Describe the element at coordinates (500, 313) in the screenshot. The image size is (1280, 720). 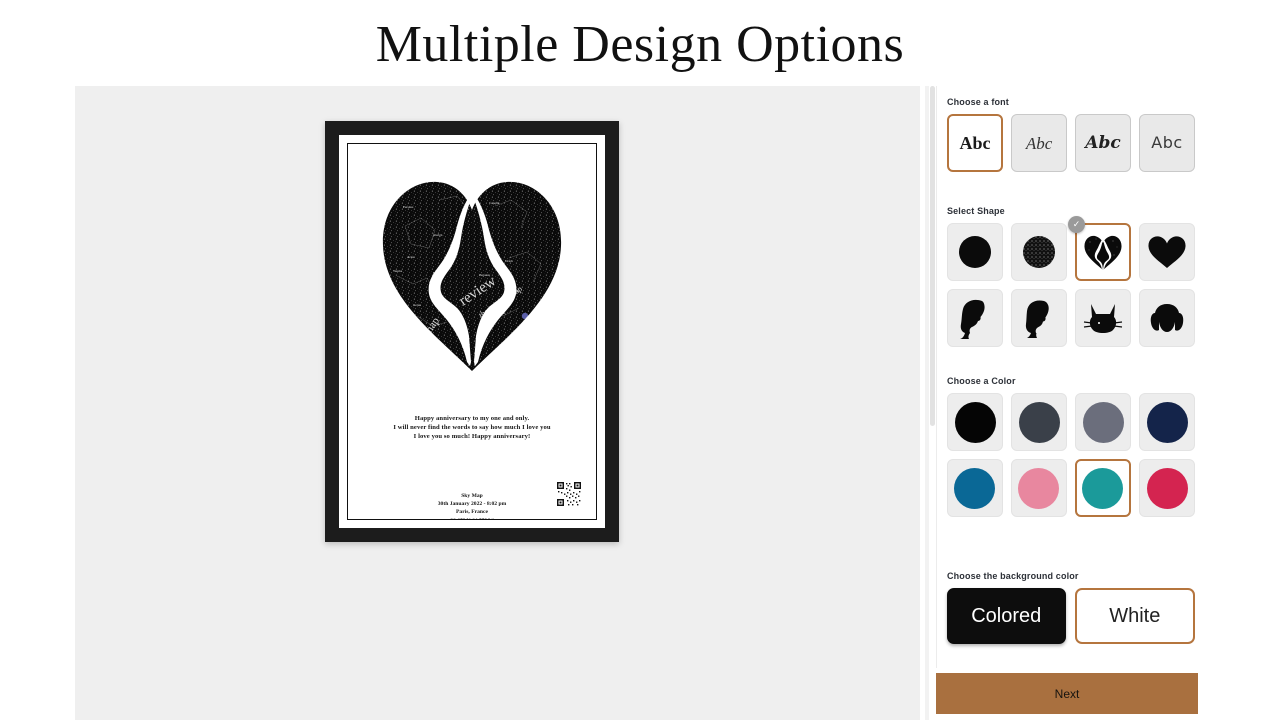
I see `svg-text: Cygnus` at that location.